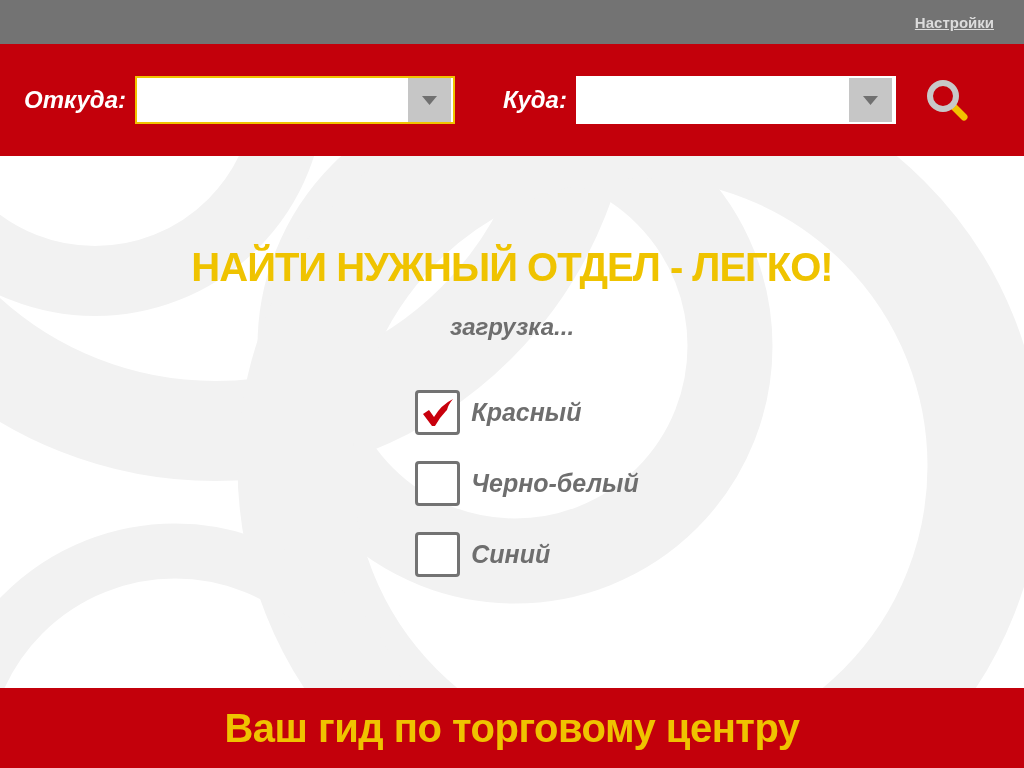 The image size is (1024, 768). I want to click on footer-slogan: Ваш гид по торговому центру, so click(512, 728).